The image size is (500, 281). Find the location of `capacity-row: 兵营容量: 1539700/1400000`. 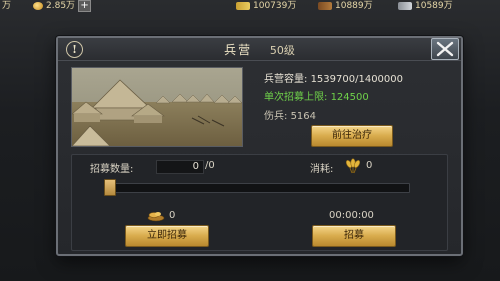

capacity-row: 兵营容量: 1539700/1400000 is located at coordinates (333, 77).